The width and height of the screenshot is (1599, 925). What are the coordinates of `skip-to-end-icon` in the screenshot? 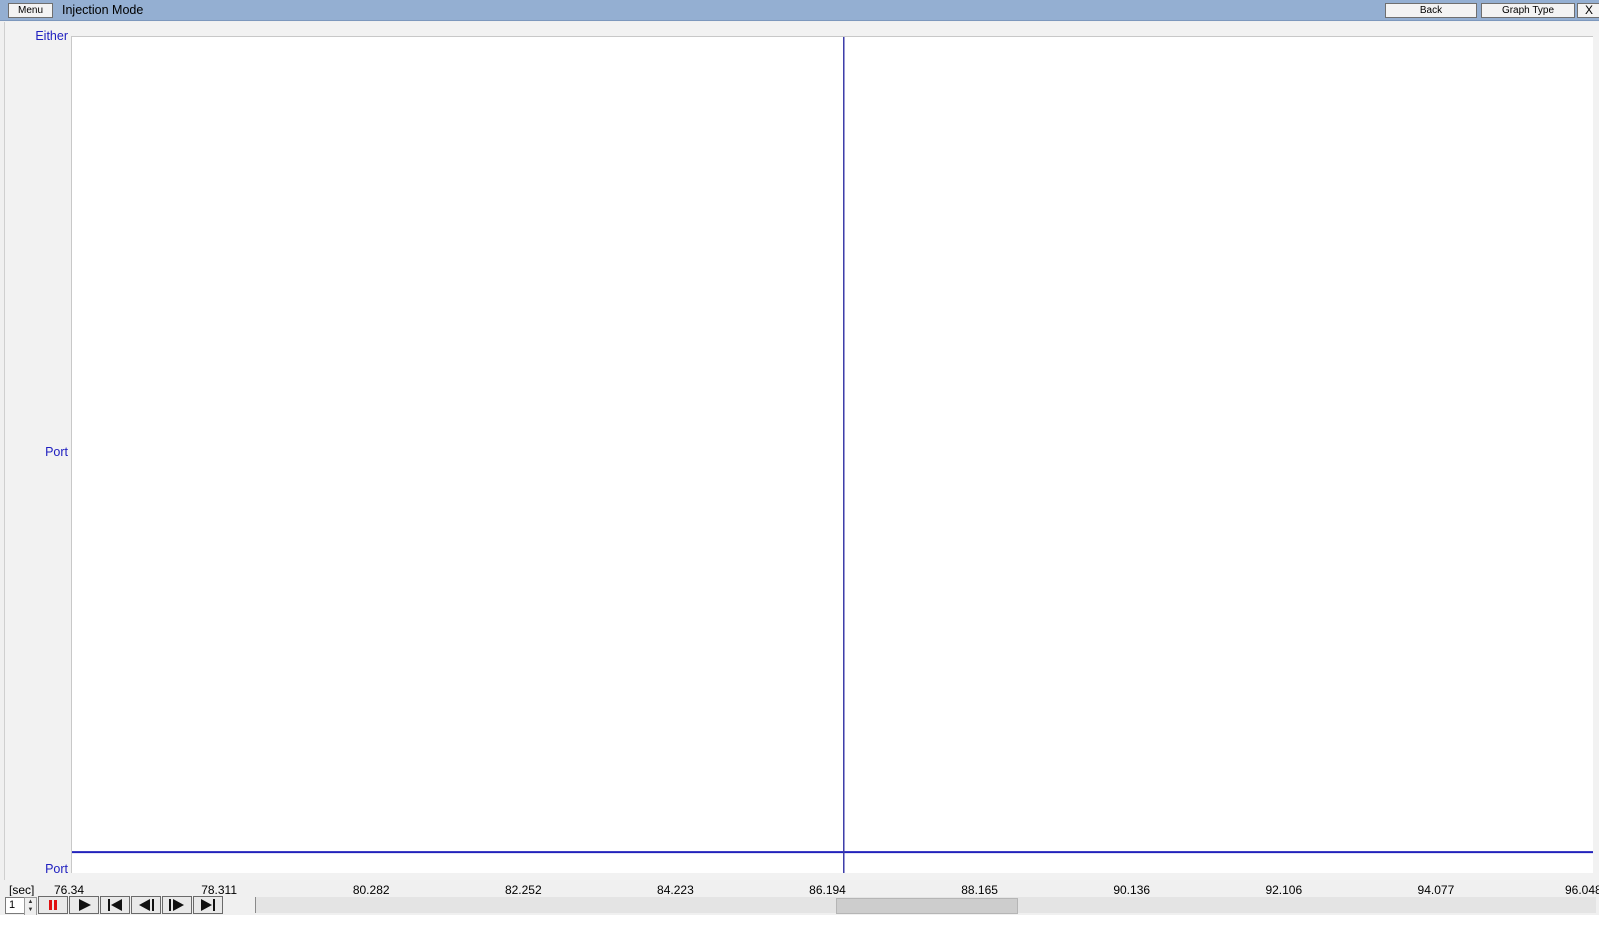 It's located at (208, 905).